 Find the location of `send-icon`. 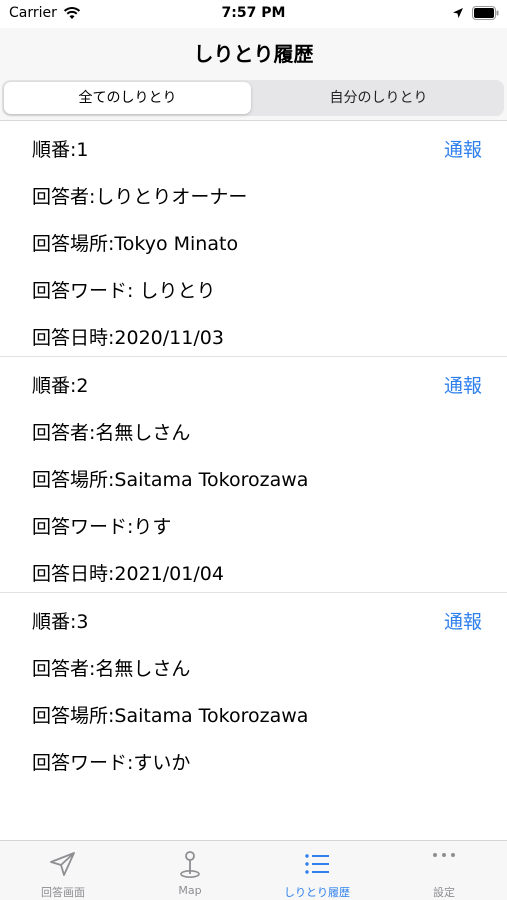

send-icon is located at coordinates (62, 864).